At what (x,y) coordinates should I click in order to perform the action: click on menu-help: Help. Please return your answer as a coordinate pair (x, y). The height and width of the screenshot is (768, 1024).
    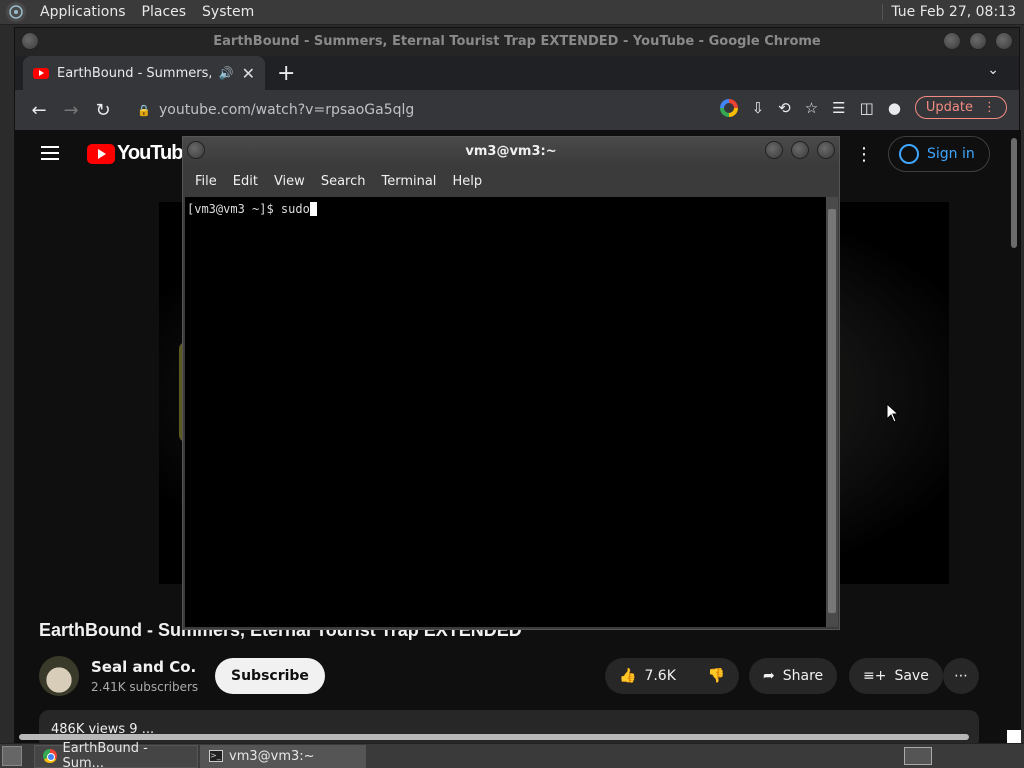
    Looking at the image, I should click on (467, 181).